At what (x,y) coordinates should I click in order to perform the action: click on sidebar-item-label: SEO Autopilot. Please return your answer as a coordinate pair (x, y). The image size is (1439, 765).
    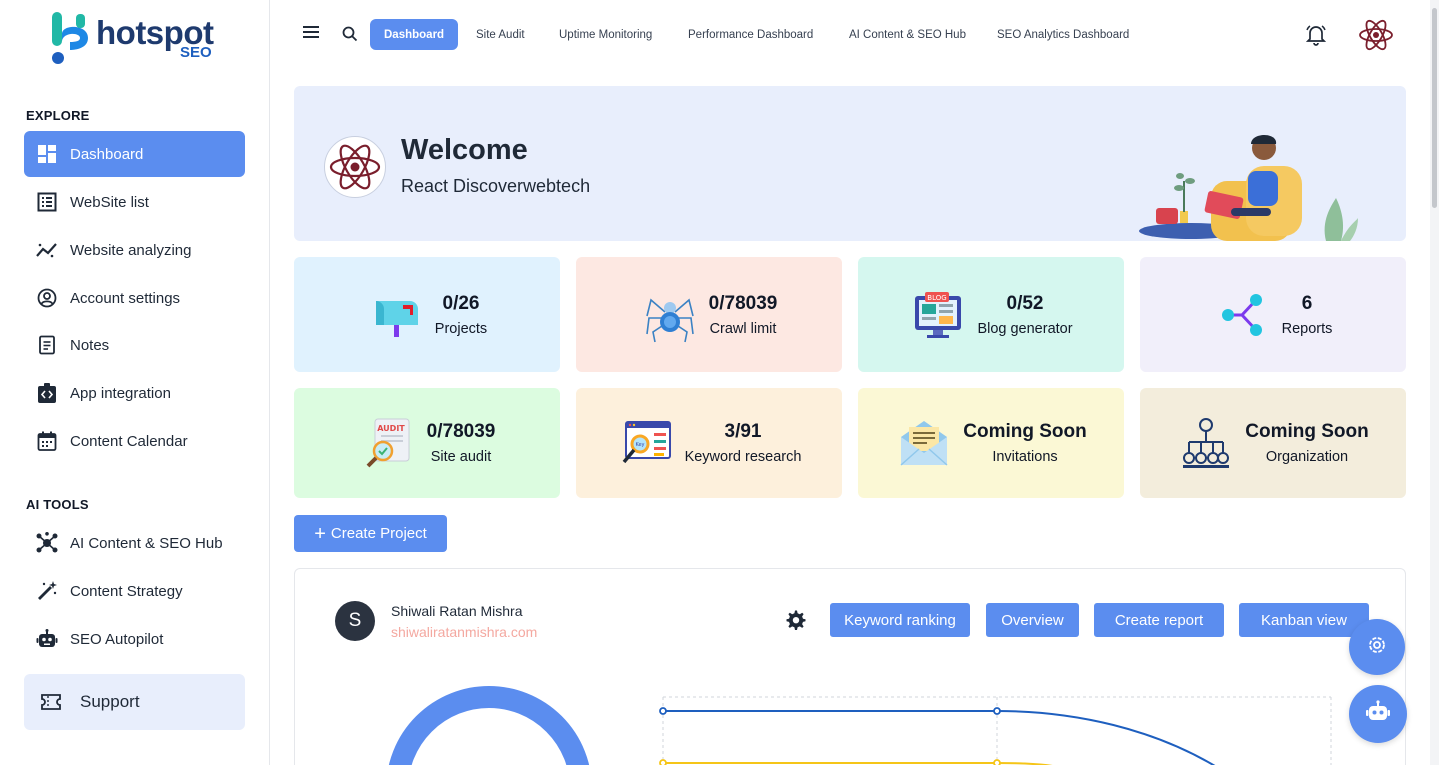
    Looking at the image, I should click on (117, 639).